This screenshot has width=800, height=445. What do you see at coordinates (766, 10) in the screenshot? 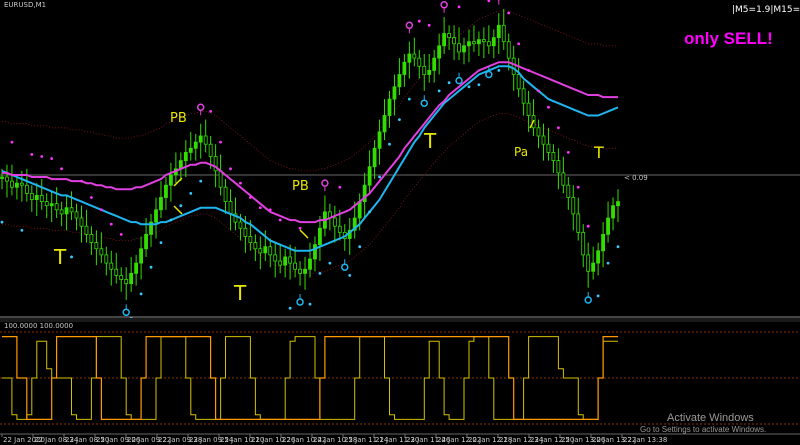
I see `timeframe-label: |M5=1.9|M15=1.9` at bounding box center [766, 10].